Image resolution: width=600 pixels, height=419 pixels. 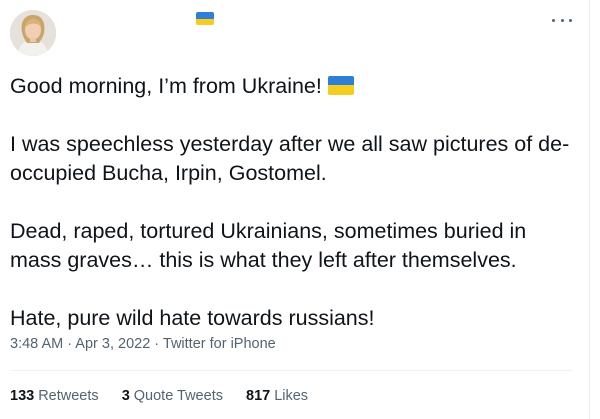 I want to click on tweet-paragraph-intro: Good morning, I’m from Ukraine!, so click(x=292, y=86).